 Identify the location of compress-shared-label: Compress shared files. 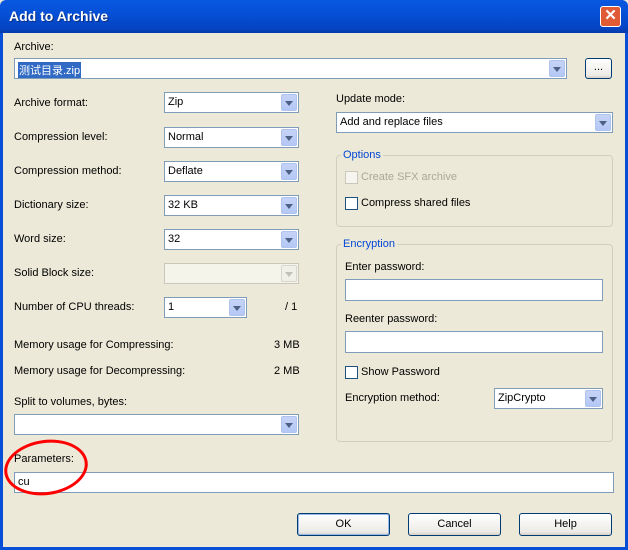
(416, 203).